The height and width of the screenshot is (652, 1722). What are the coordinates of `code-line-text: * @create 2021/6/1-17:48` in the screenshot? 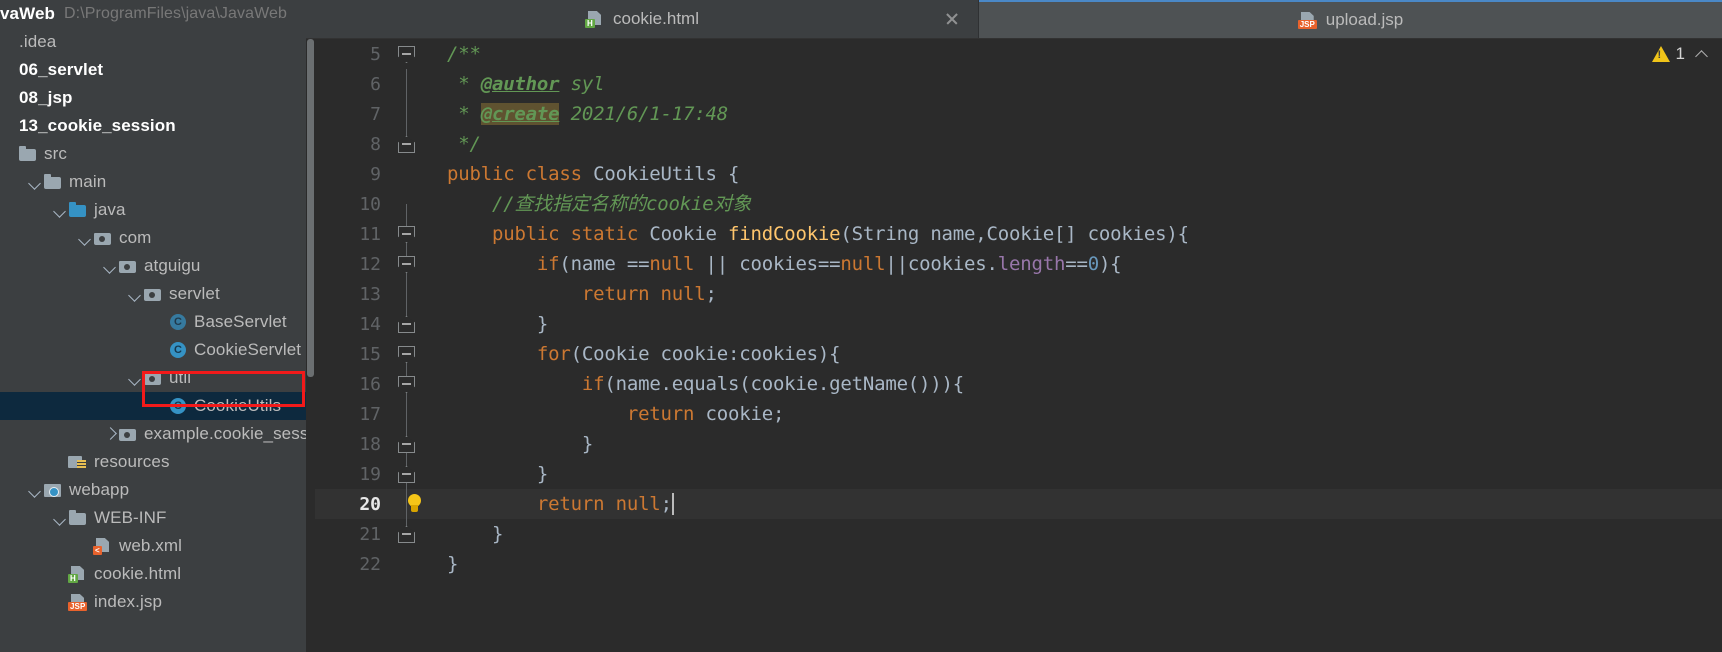 It's located at (1084, 114).